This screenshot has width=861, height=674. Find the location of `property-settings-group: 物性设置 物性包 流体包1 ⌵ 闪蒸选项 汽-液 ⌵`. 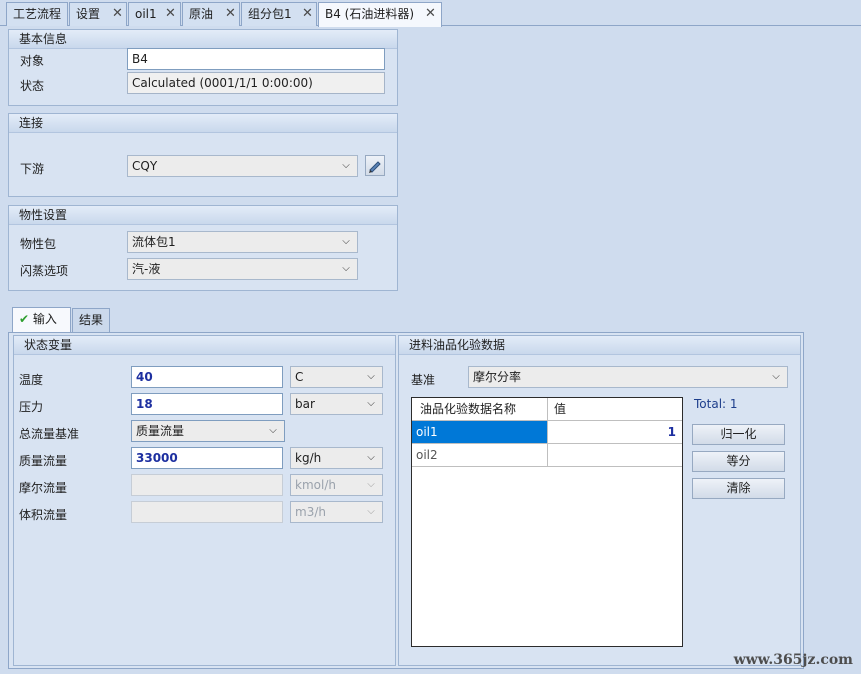

property-settings-group: 物性设置 物性包 流体包1 ⌵ 闪蒸选项 汽-液 ⌵ is located at coordinates (203, 248).